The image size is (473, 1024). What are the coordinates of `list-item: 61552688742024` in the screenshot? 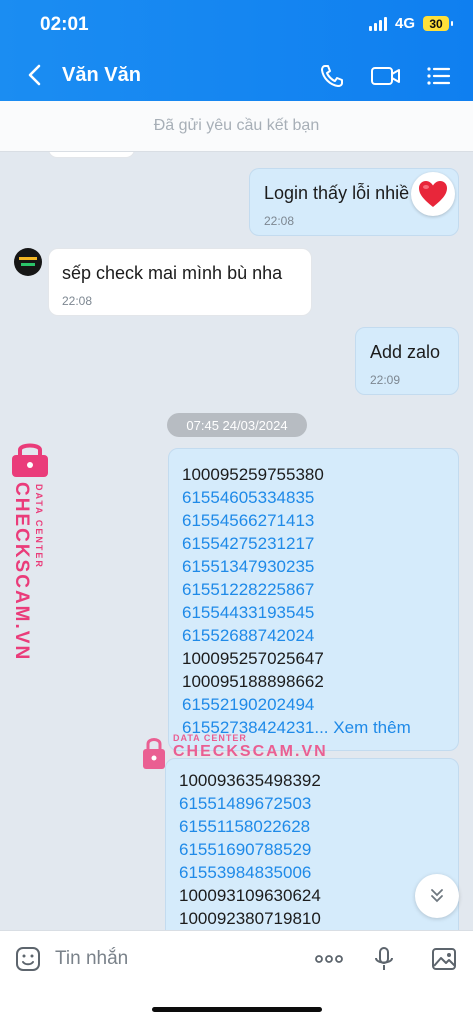 It's located at (296, 635).